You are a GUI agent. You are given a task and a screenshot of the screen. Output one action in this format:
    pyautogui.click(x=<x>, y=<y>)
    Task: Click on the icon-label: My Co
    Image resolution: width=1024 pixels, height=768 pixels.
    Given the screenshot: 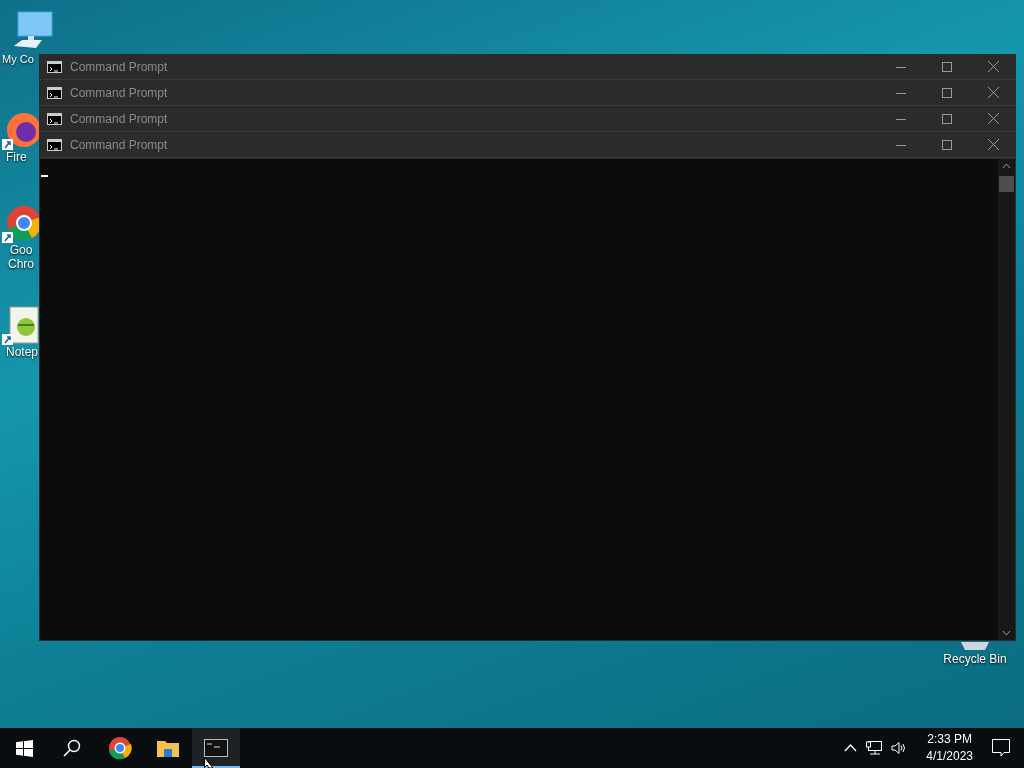 What is the action you would take?
    pyautogui.click(x=18, y=59)
    